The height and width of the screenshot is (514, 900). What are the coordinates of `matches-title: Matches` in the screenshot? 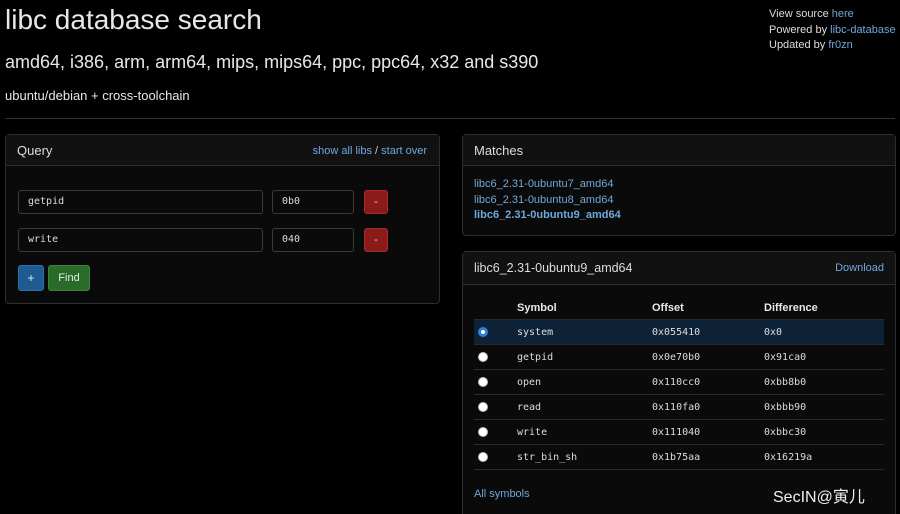 It's located at (499, 150).